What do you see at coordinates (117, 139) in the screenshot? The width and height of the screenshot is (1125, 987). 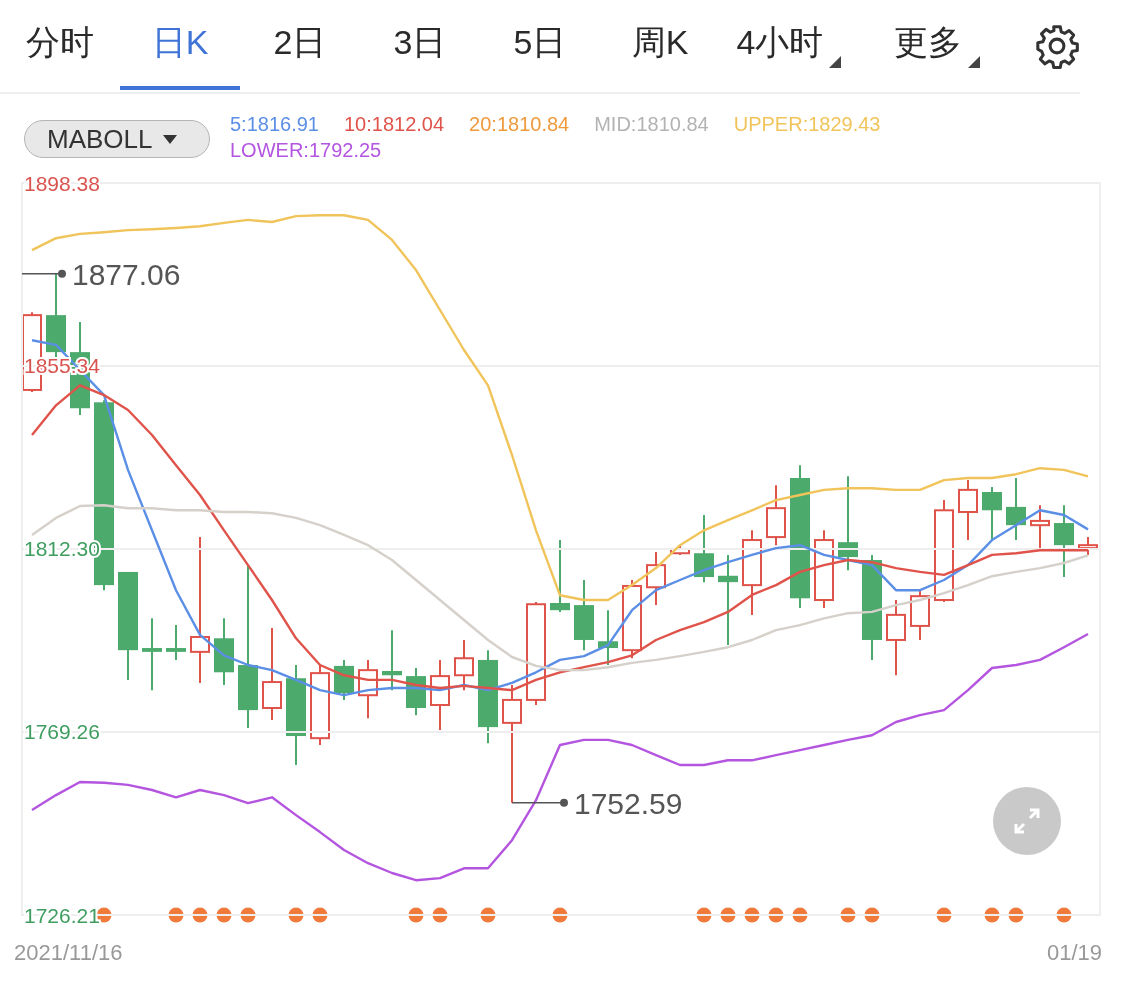 I see `indicator-dropdown: MABOLL` at bounding box center [117, 139].